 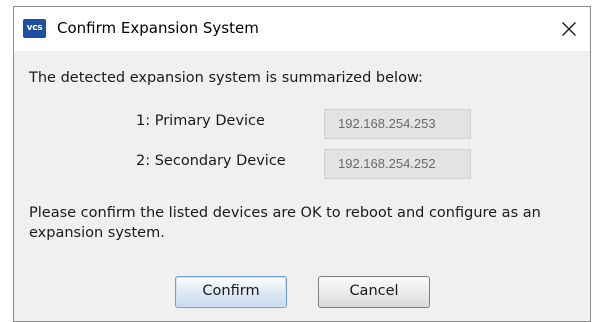 I want to click on close-icon, so click(x=569, y=29).